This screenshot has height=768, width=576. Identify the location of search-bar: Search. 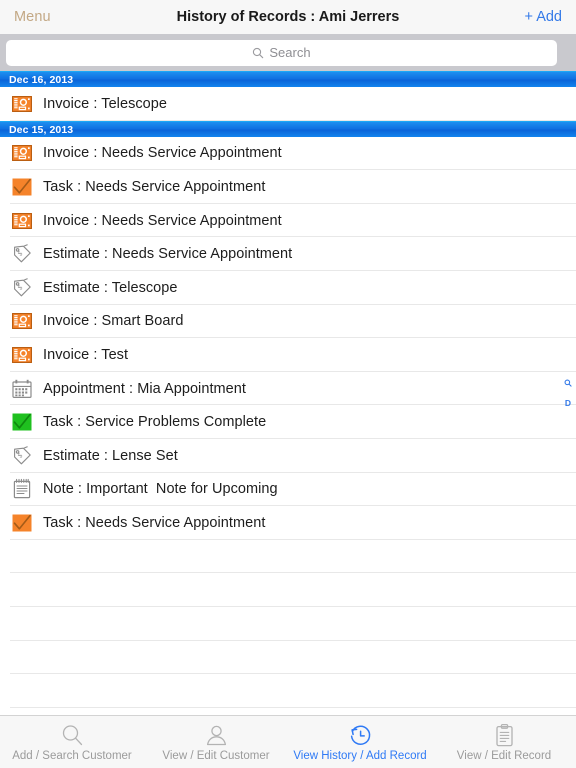
(288, 52).